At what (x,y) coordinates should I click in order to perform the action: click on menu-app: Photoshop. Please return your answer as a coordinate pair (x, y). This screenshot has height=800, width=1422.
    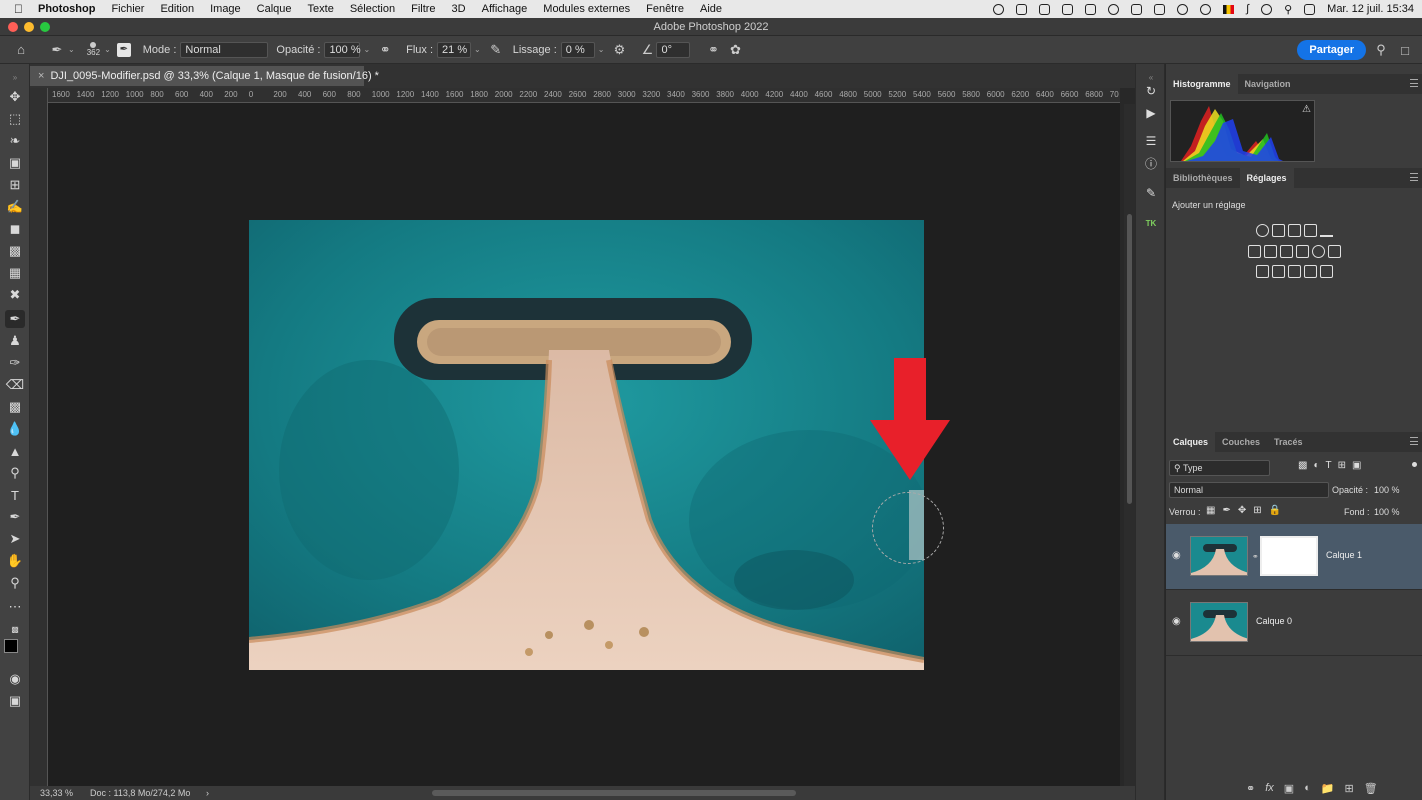
    Looking at the image, I should click on (66, 9).